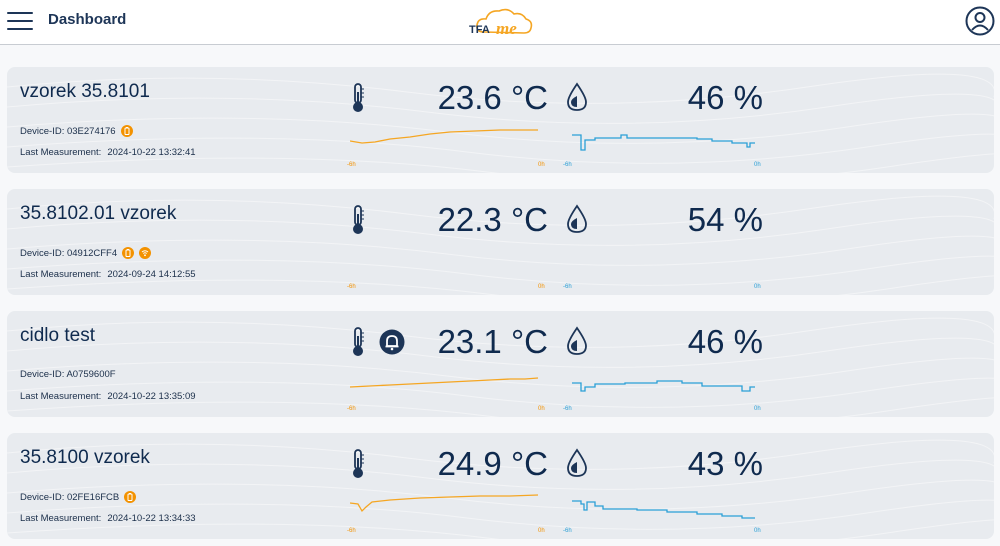  Describe the element at coordinates (392, 342) in the screenshot. I see `alarm-bell-icon` at that location.